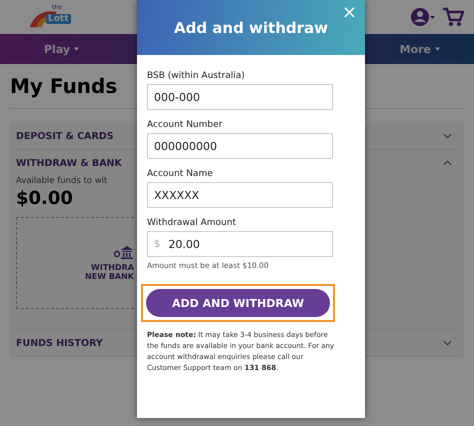 The width and height of the screenshot is (474, 426). What do you see at coordinates (240, 244) in the screenshot?
I see `input-field: $ 20.00` at bounding box center [240, 244].